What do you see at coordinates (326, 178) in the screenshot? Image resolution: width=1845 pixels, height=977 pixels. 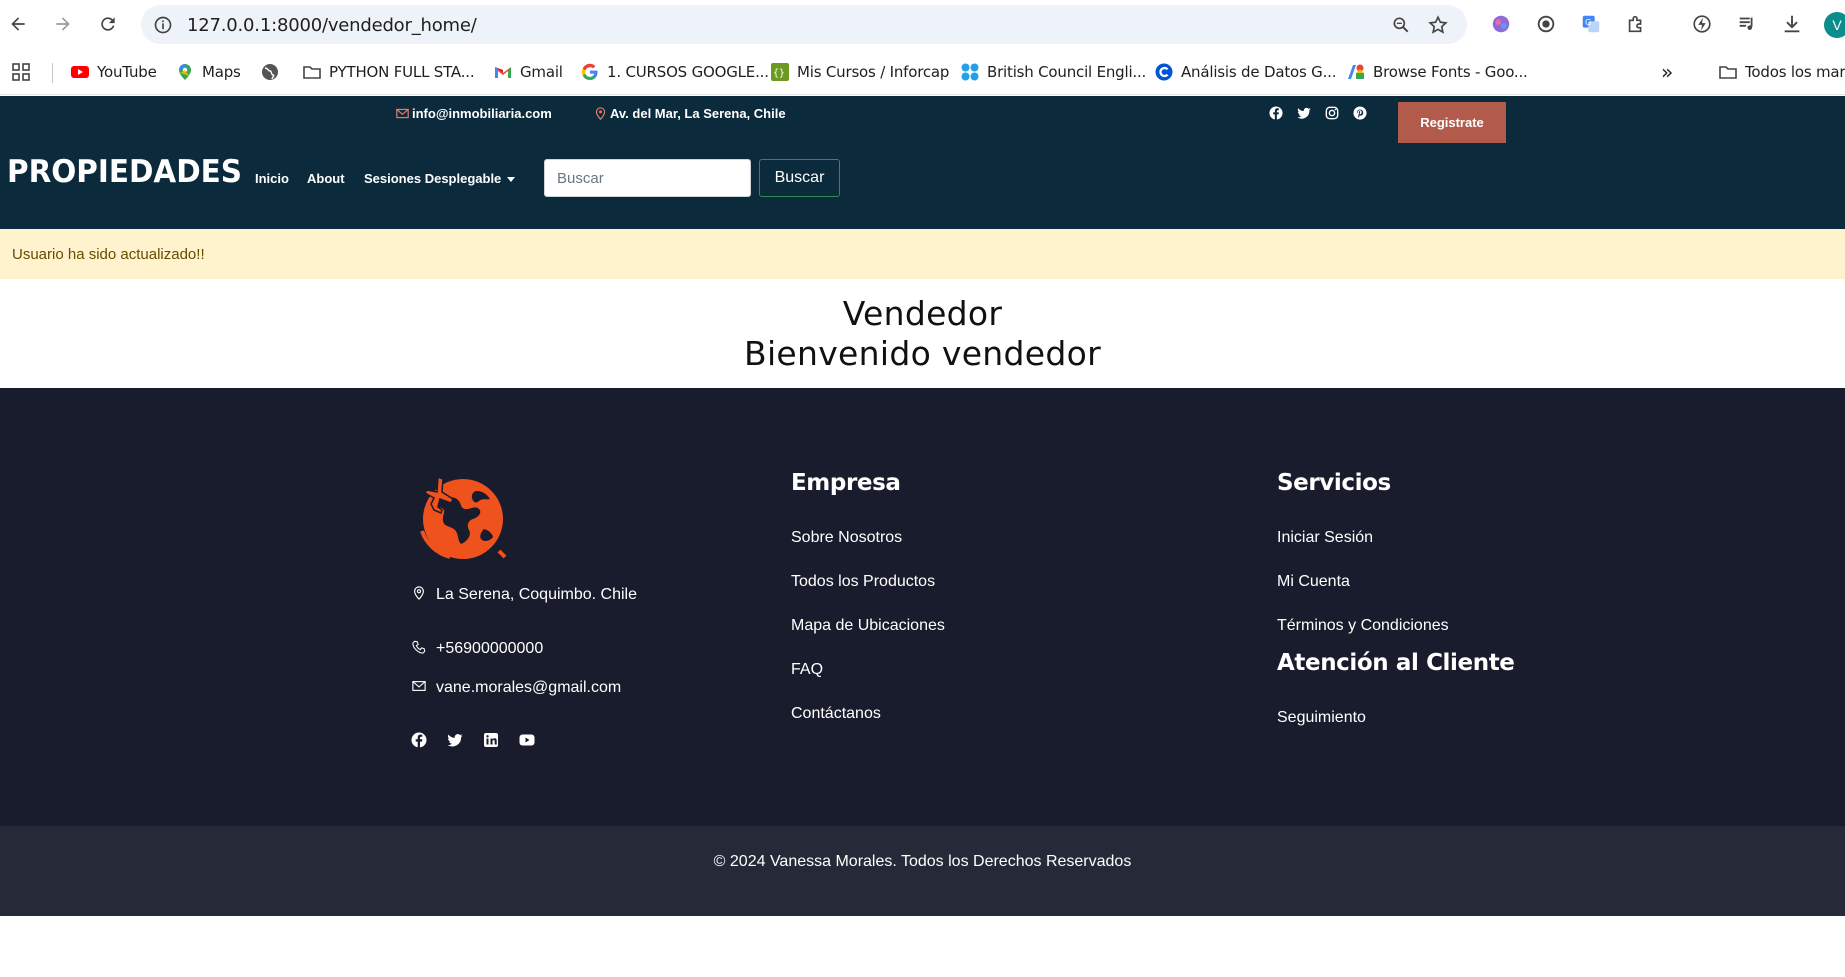 I see `nav-about: About` at bounding box center [326, 178].